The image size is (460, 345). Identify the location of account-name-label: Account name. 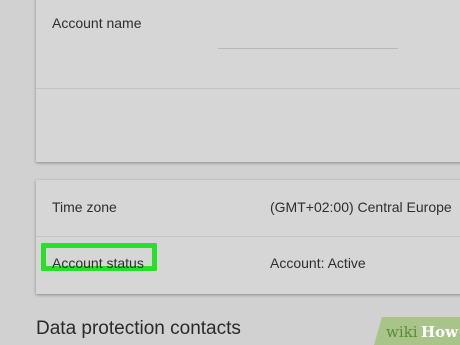
(97, 23).